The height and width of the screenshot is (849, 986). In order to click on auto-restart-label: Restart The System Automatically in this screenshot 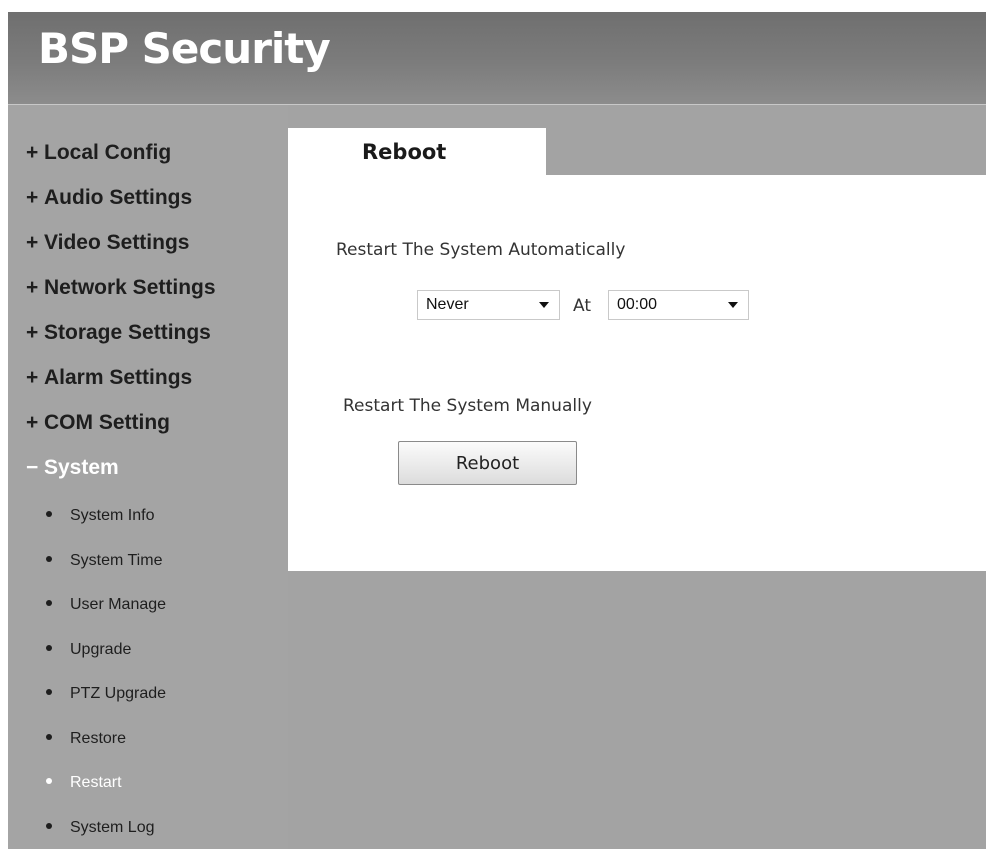, I will do `click(481, 250)`.